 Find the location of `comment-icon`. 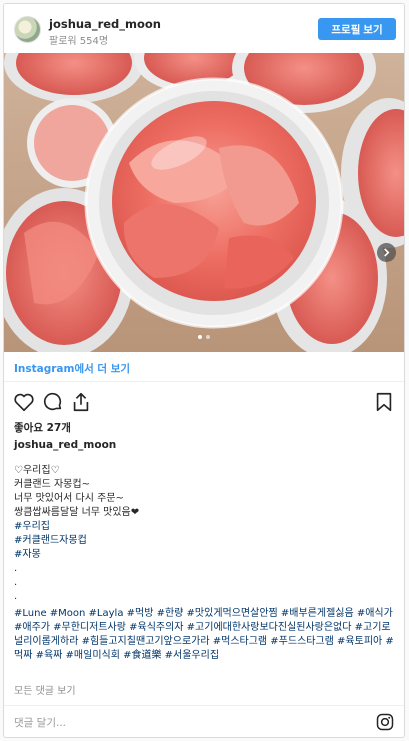

comment-icon is located at coordinates (53, 402).